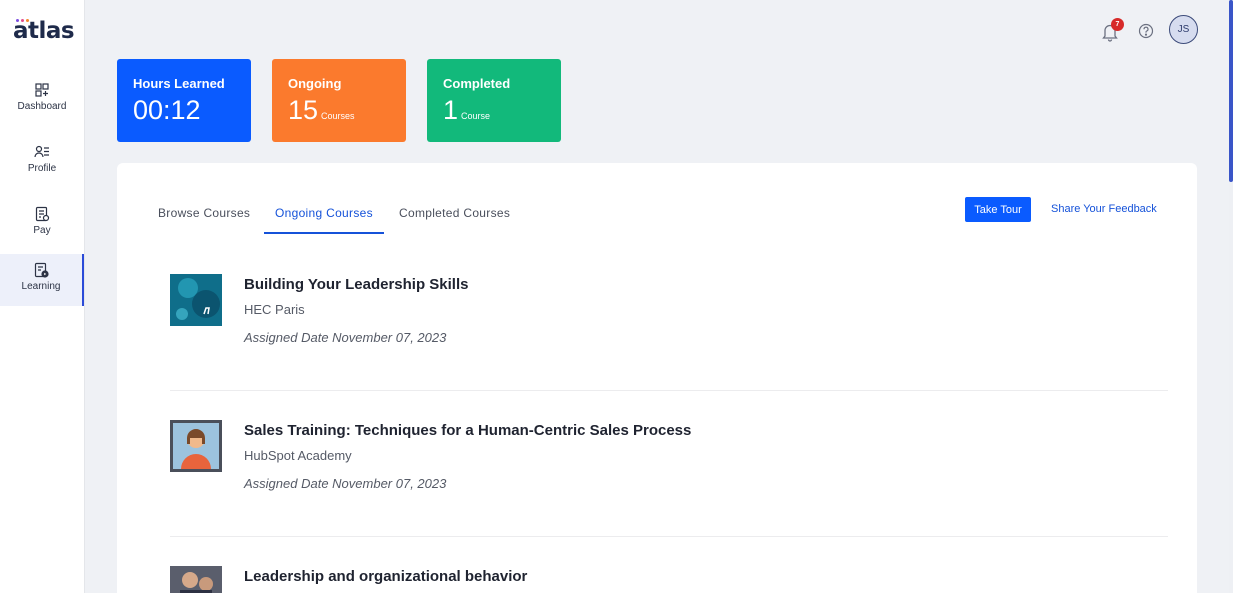  Describe the element at coordinates (41, 270) in the screenshot. I see `learning-document-icon` at that location.